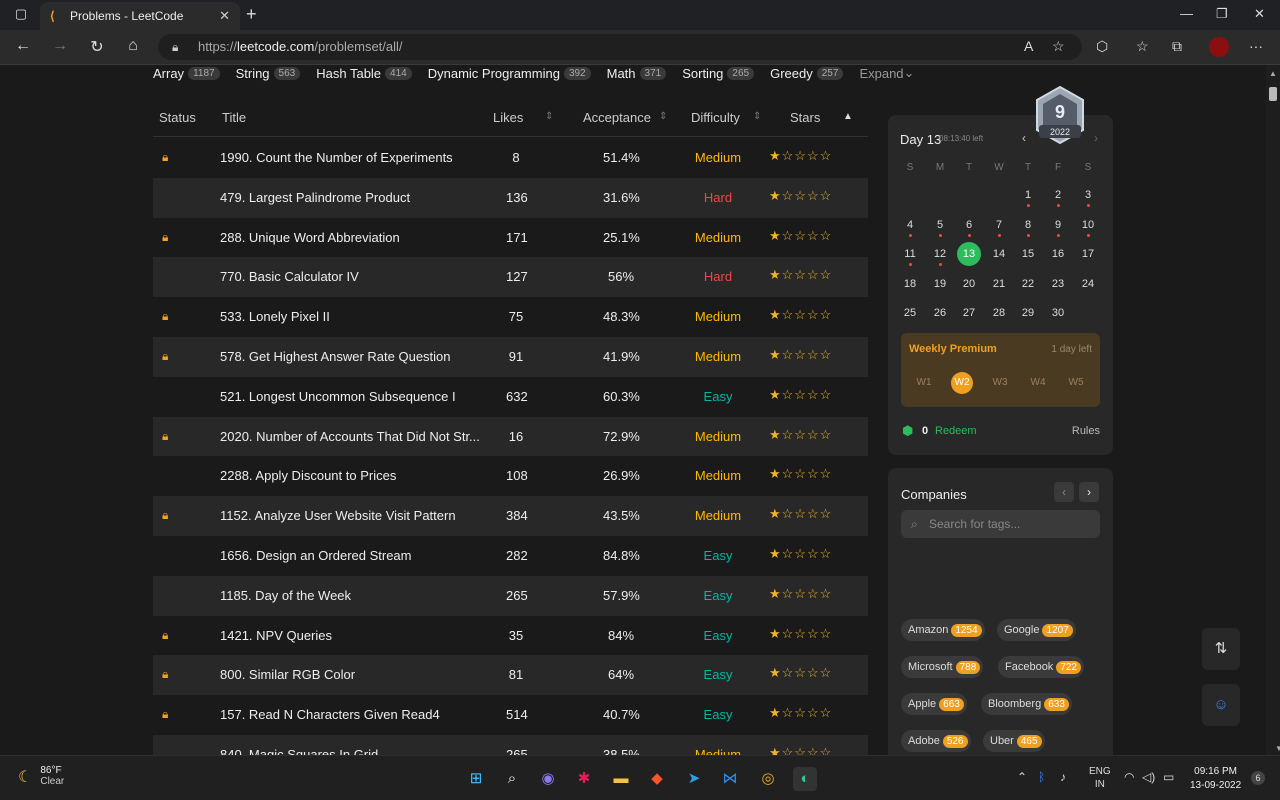 The image size is (1280, 800). I want to click on calendar-day: 3, so click(1088, 195).